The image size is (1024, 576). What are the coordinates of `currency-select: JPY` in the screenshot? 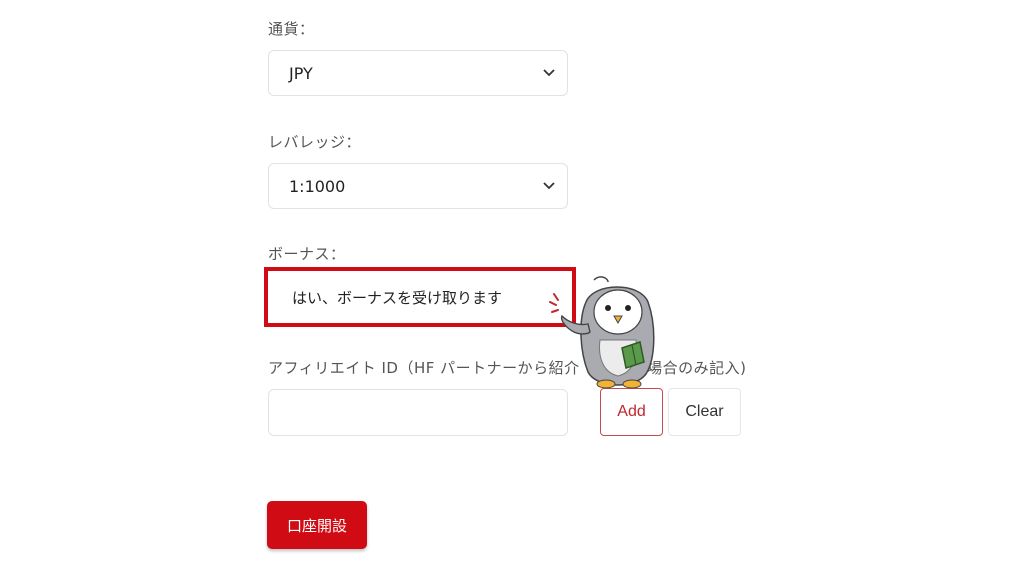 It's located at (418, 73).